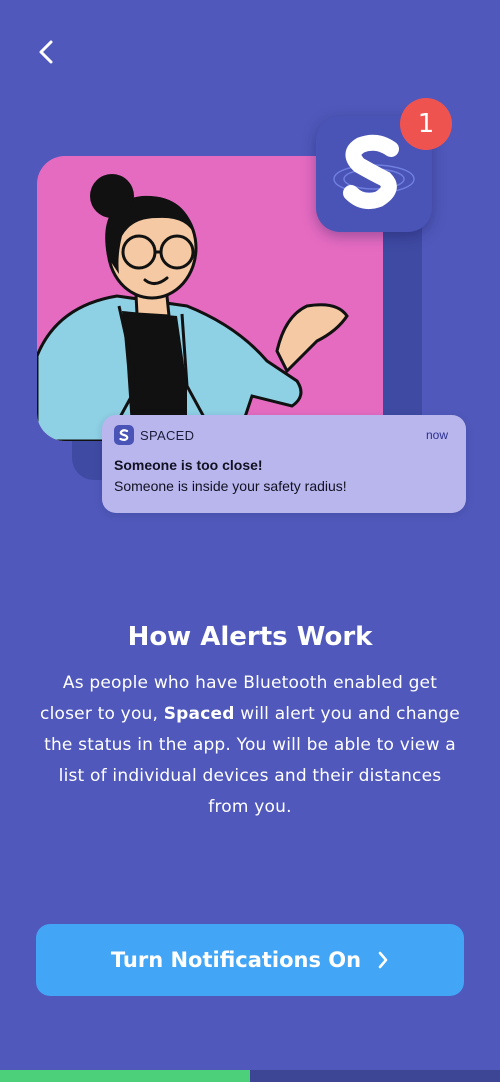 The width and height of the screenshot is (500, 1082). Describe the element at coordinates (383, 960) in the screenshot. I see `chevron-right-icon` at that location.